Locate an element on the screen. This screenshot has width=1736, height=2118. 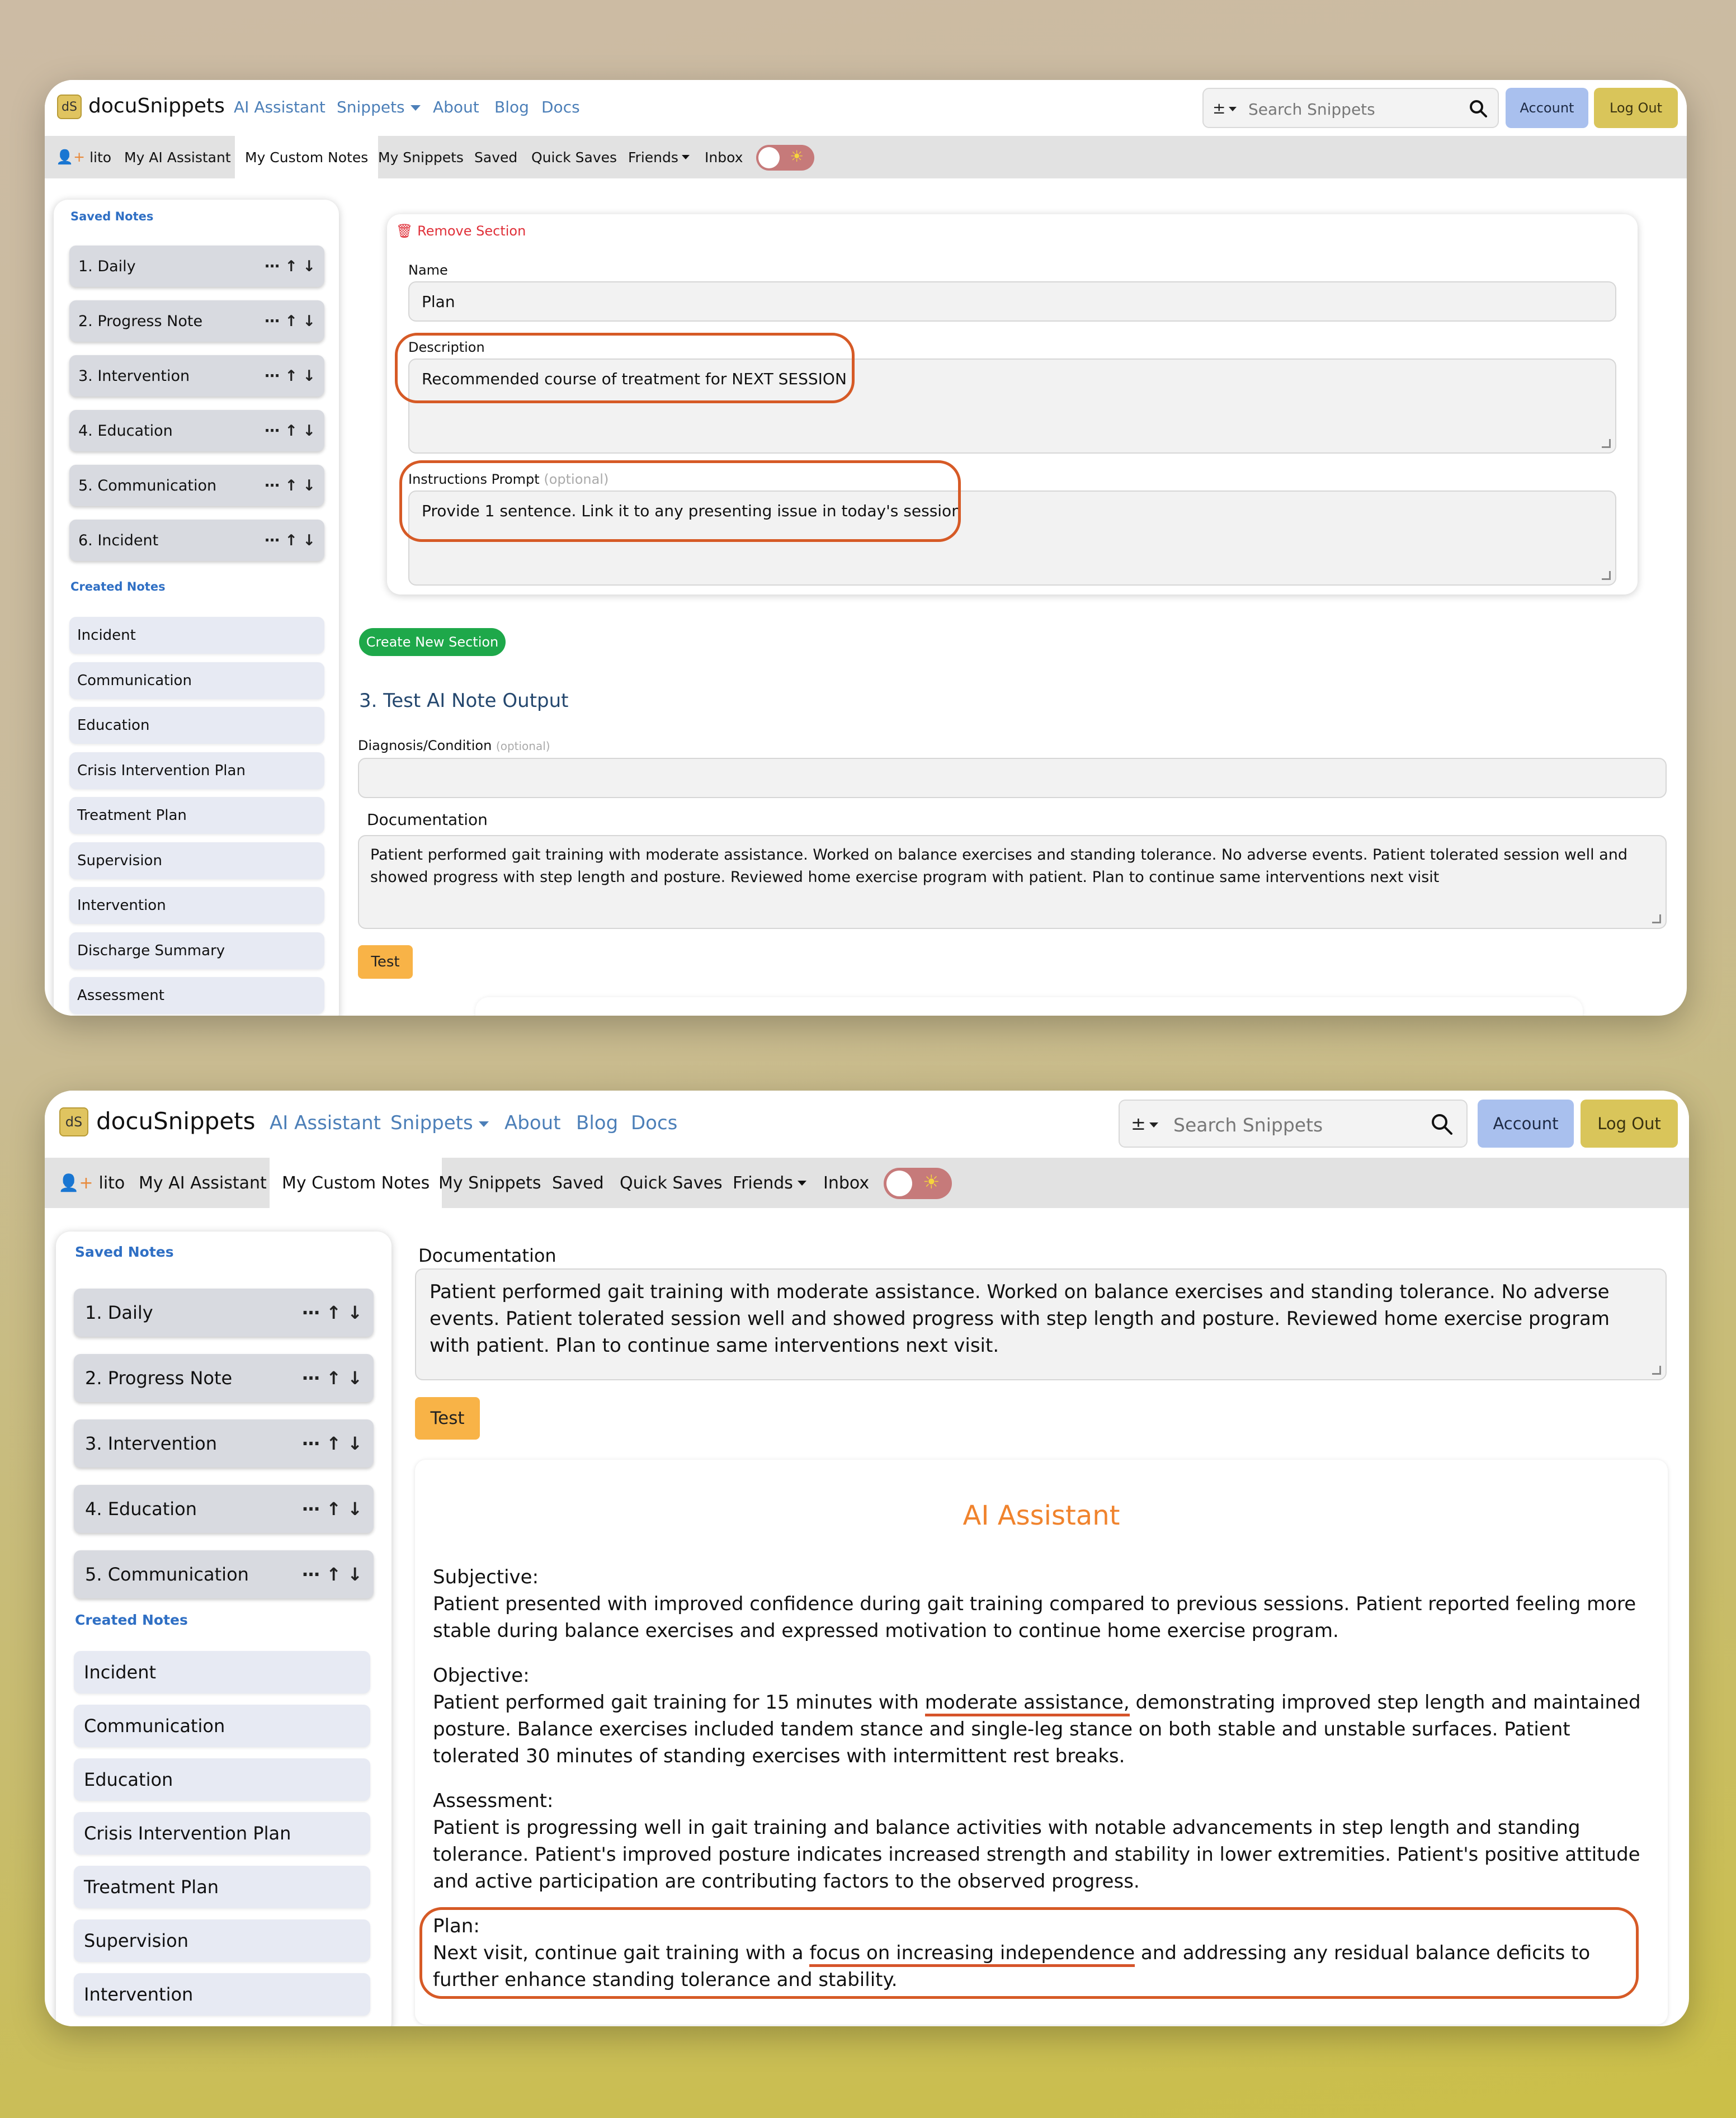
diagnosis-input is located at coordinates (1012, 778).